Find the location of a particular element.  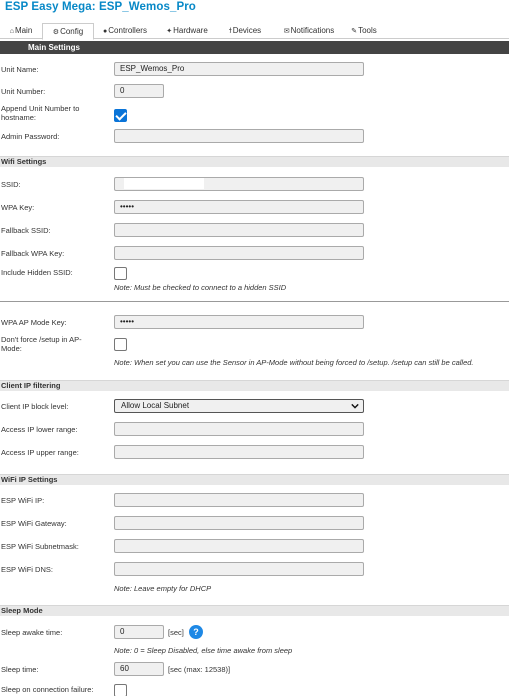

home-icon: ⌂ is located at coordinates (11, 31).